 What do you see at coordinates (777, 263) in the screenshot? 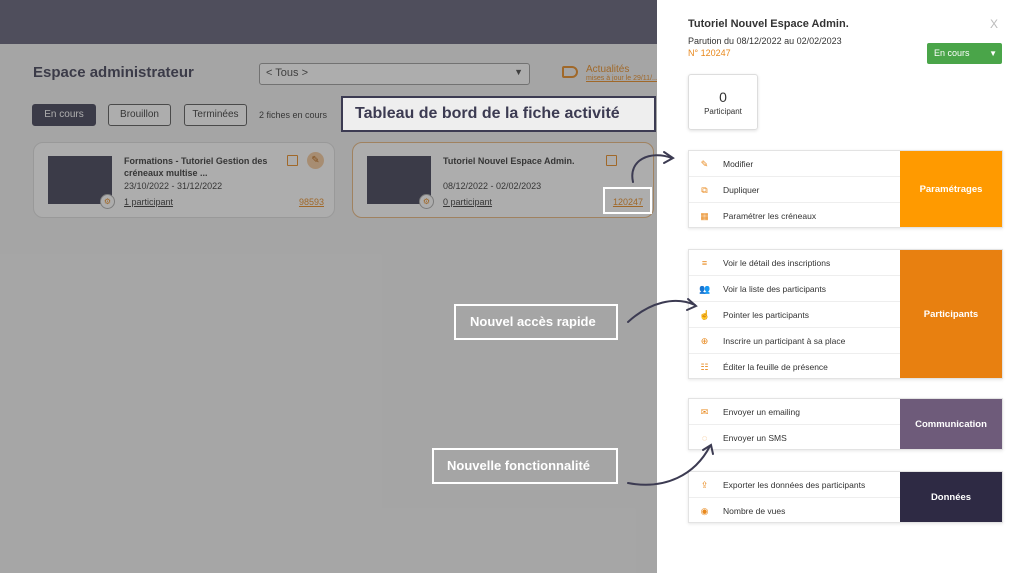
I see `menu-item-label: Voir le détail des inscriptions` at bounding box center [777, 263].